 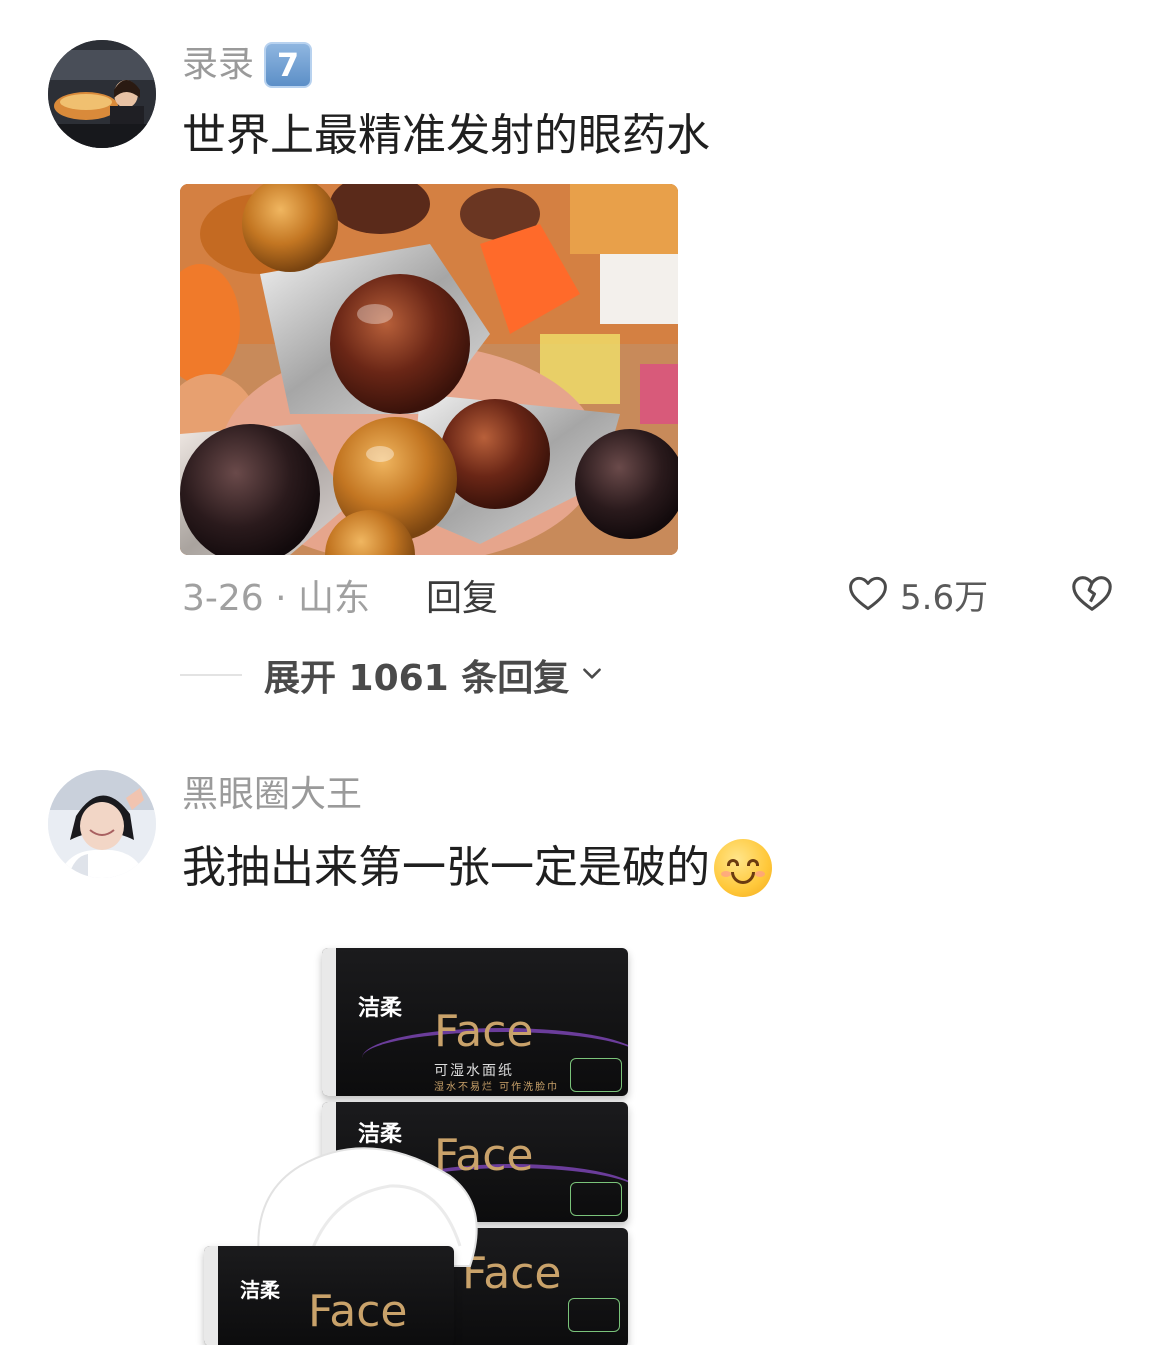 What do you see at coordinates (288, 65) in the screenshot?
I see `level-badge: 7` at bounding box center [288, 65].